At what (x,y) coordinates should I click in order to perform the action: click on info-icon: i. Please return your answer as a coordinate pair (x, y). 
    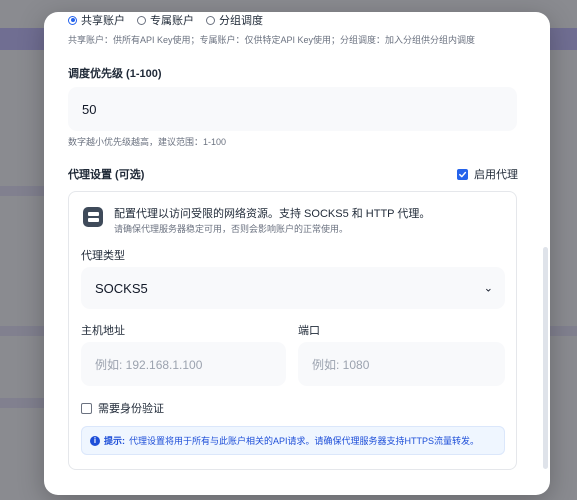
    Looking at the image, I should click on (95, 440).